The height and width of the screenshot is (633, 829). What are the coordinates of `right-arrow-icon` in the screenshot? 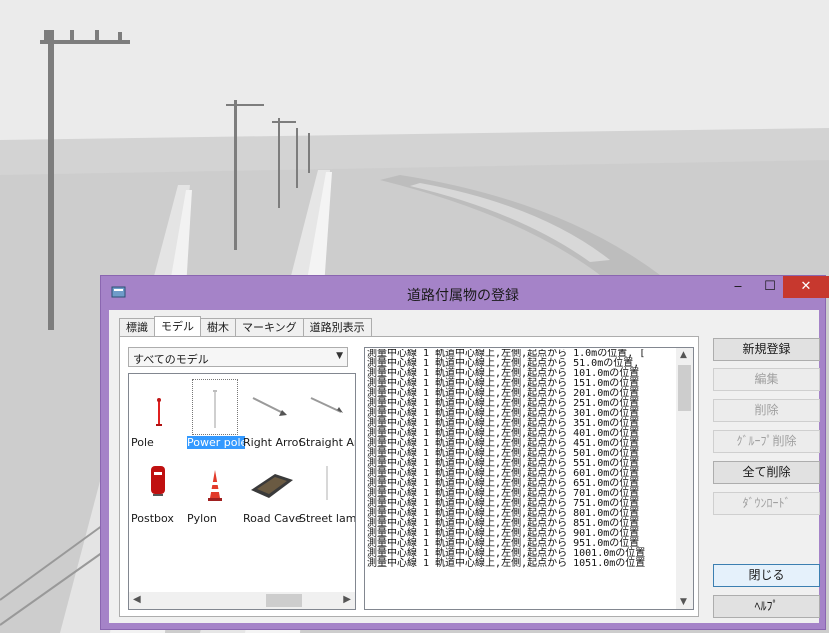 It's located at (269, 406).